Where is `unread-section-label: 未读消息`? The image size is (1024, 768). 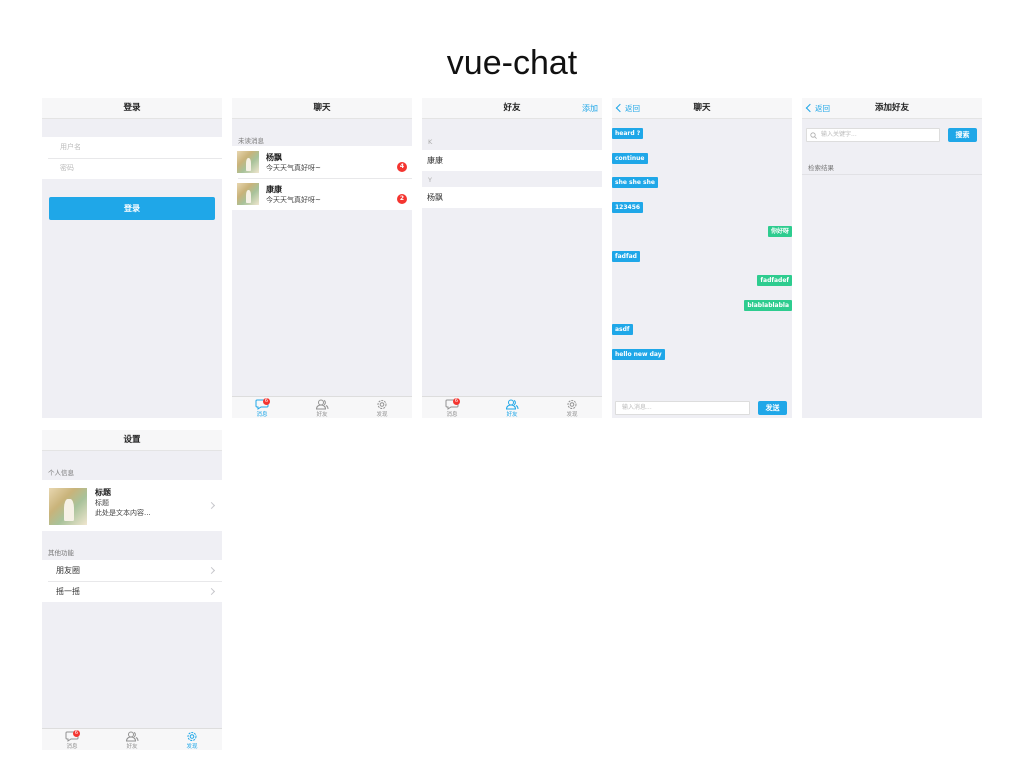
unread-section-label: 未读消息 is located at coordinates (251, 141).